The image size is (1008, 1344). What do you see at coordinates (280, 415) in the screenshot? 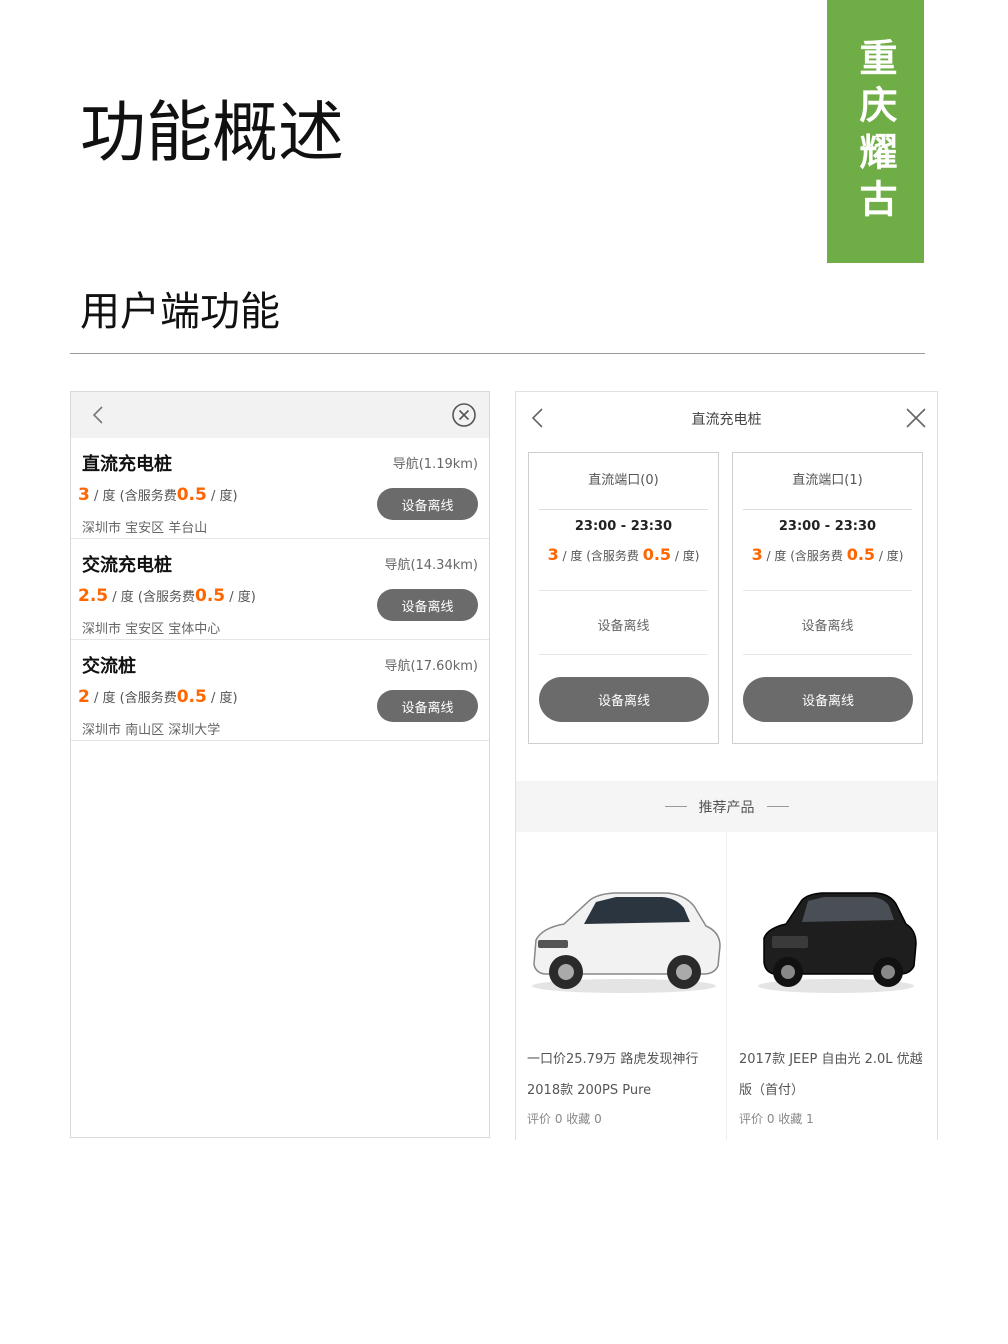
I see `nav-bar` at bounding box center [280, 415].